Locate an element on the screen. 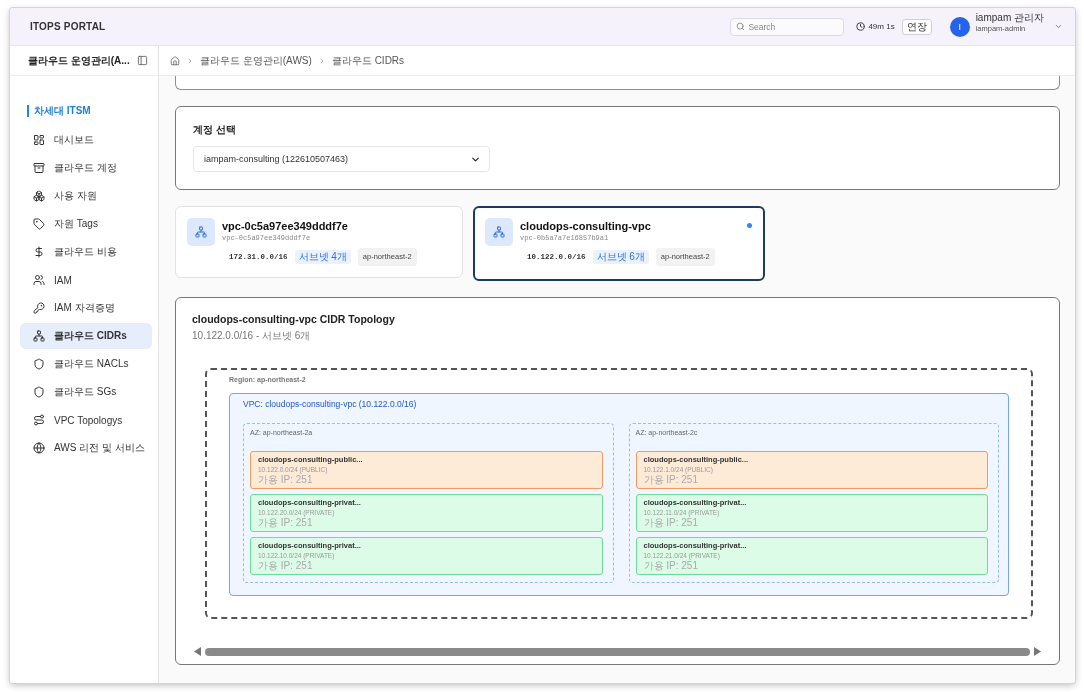  topology-title: cloudops-consulting-vpc CIDR Topology is located at coordinates (293, 319).